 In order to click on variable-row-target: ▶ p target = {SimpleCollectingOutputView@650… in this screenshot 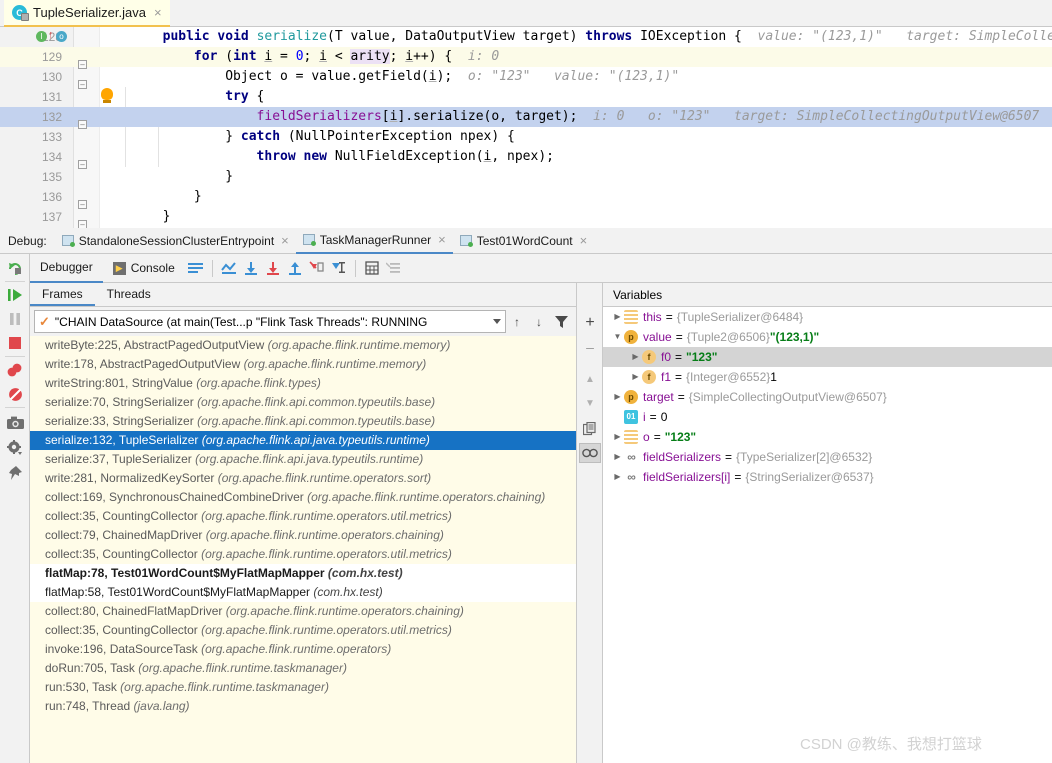, I will do `click(827, 397)`.